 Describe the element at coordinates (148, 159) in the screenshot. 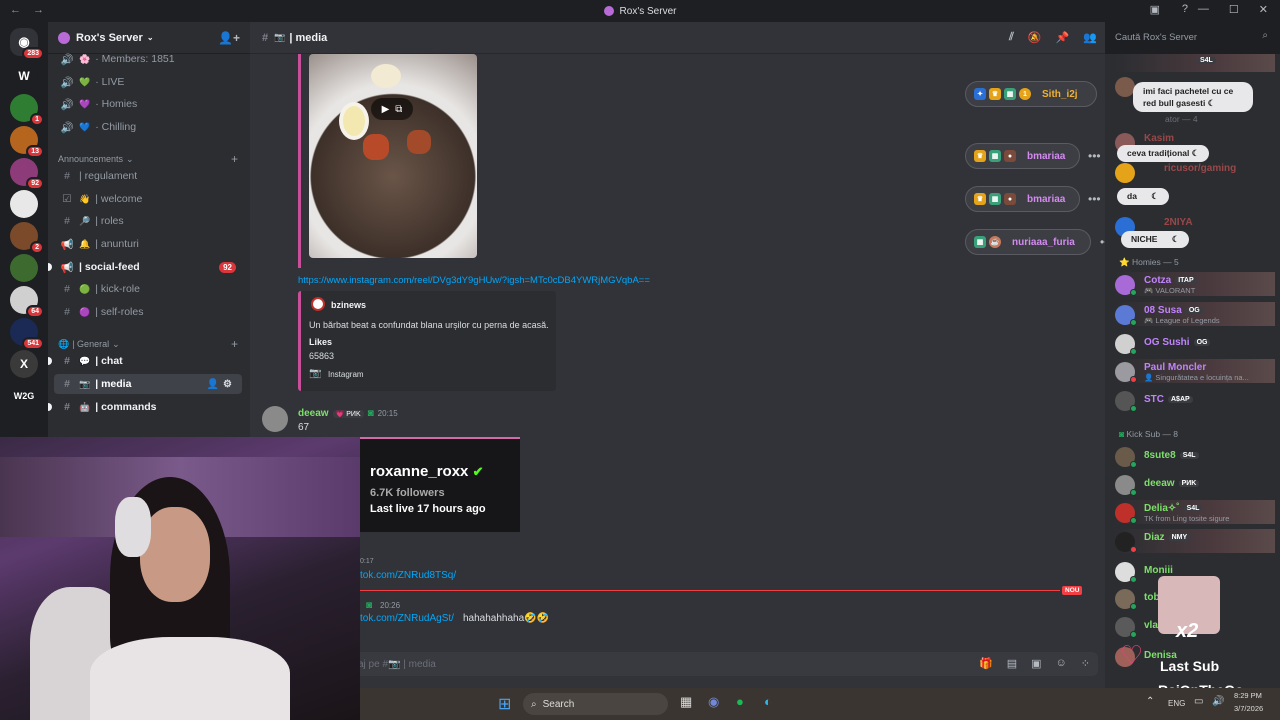

I see `category-announcements: Announcements ⌄ +` at that location.